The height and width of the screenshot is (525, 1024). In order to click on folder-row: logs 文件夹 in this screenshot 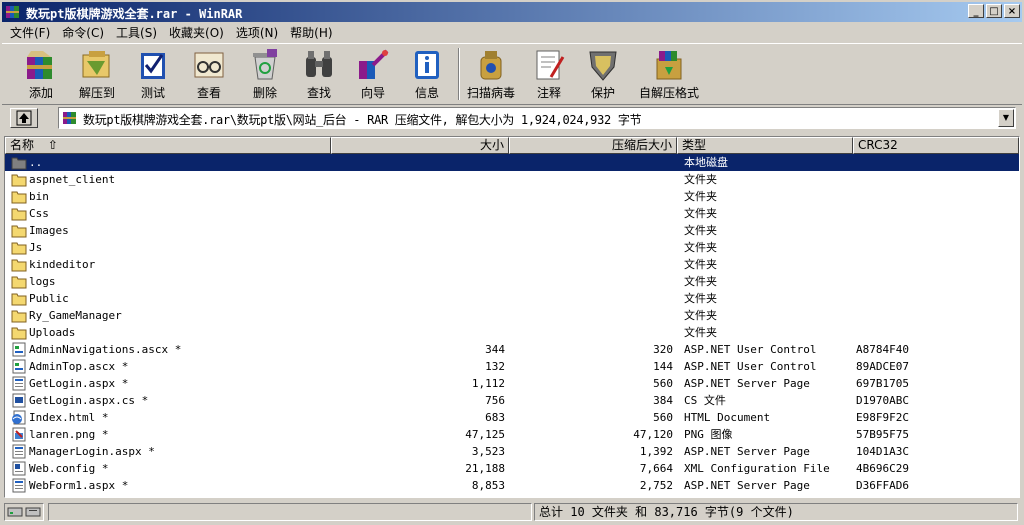, I will do `click(512, 281)`.